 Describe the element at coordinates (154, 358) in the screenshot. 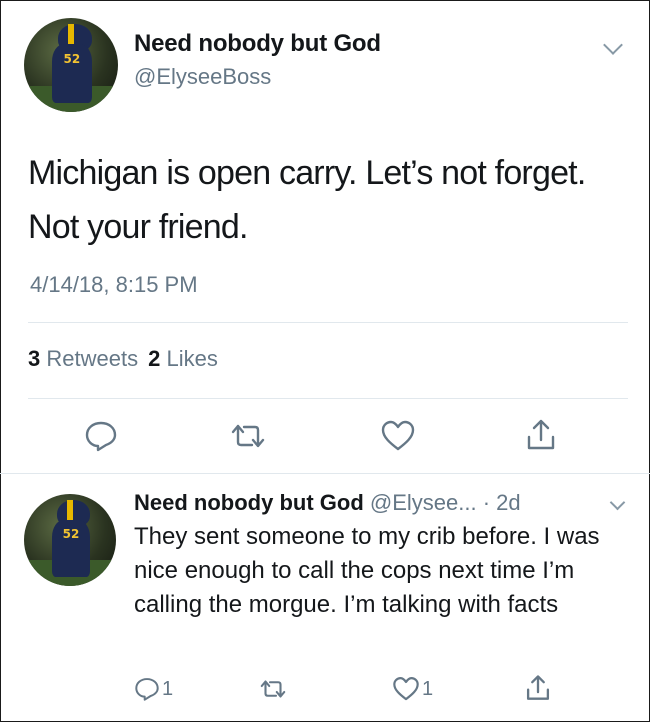

I see `likes-count: 2` at that location.